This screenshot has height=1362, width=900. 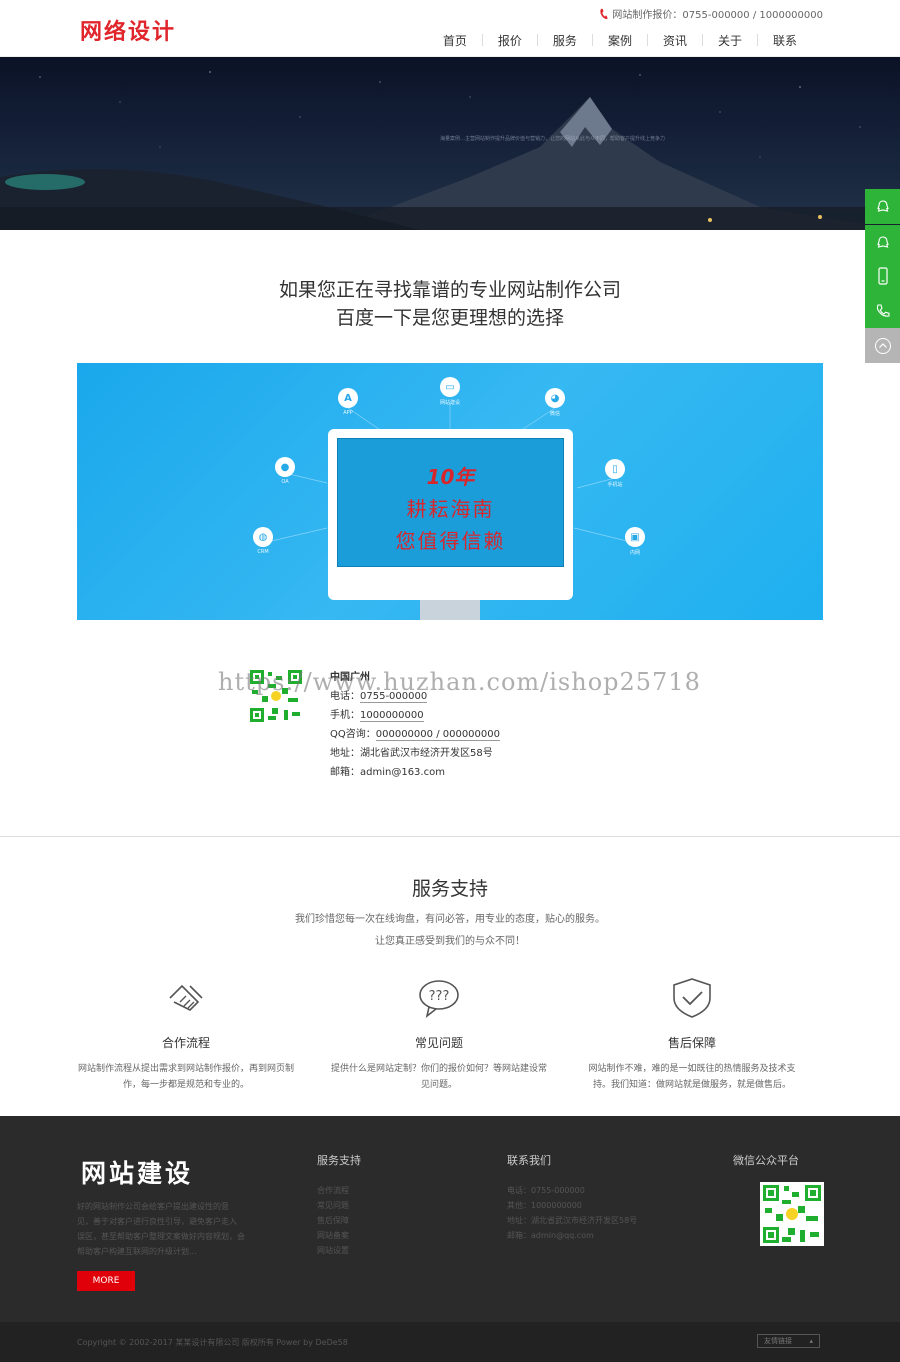 I want to click on more-button: MORE, so click(x=106, y=1281).